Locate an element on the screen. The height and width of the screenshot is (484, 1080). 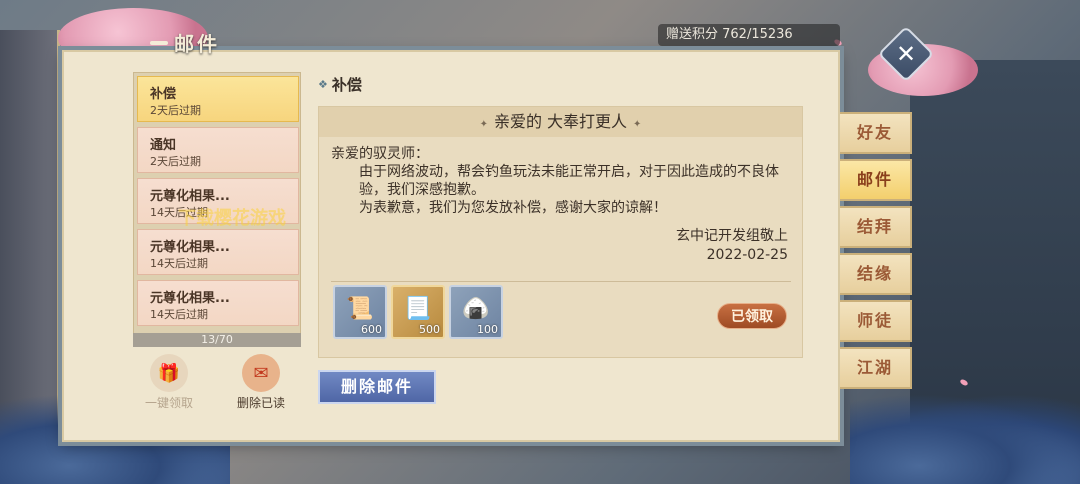
claim-all-label: 一键领取 is located at coordinates (168, 403).